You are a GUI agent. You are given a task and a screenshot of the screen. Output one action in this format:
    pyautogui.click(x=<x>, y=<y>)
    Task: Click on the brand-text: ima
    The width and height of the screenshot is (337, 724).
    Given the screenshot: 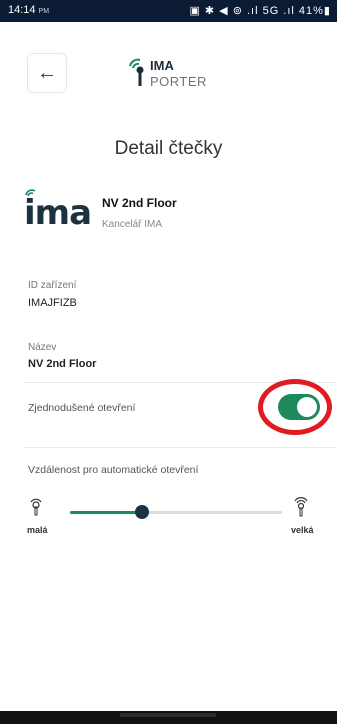 What is the action you would take?
    pyautogui.click(x=58, y=213)
    